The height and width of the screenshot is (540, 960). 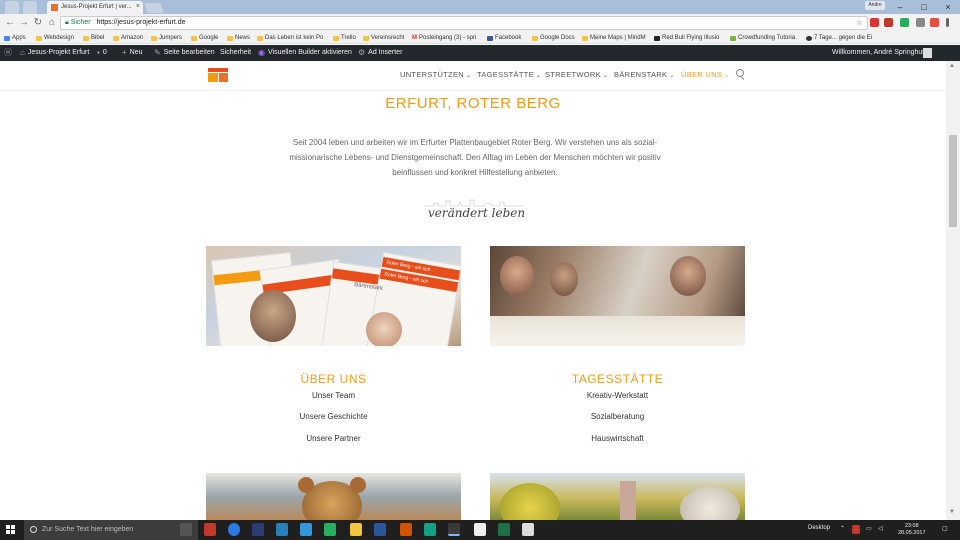 I want to click on bookmark-item: Trello, so click(x=344, y=38).